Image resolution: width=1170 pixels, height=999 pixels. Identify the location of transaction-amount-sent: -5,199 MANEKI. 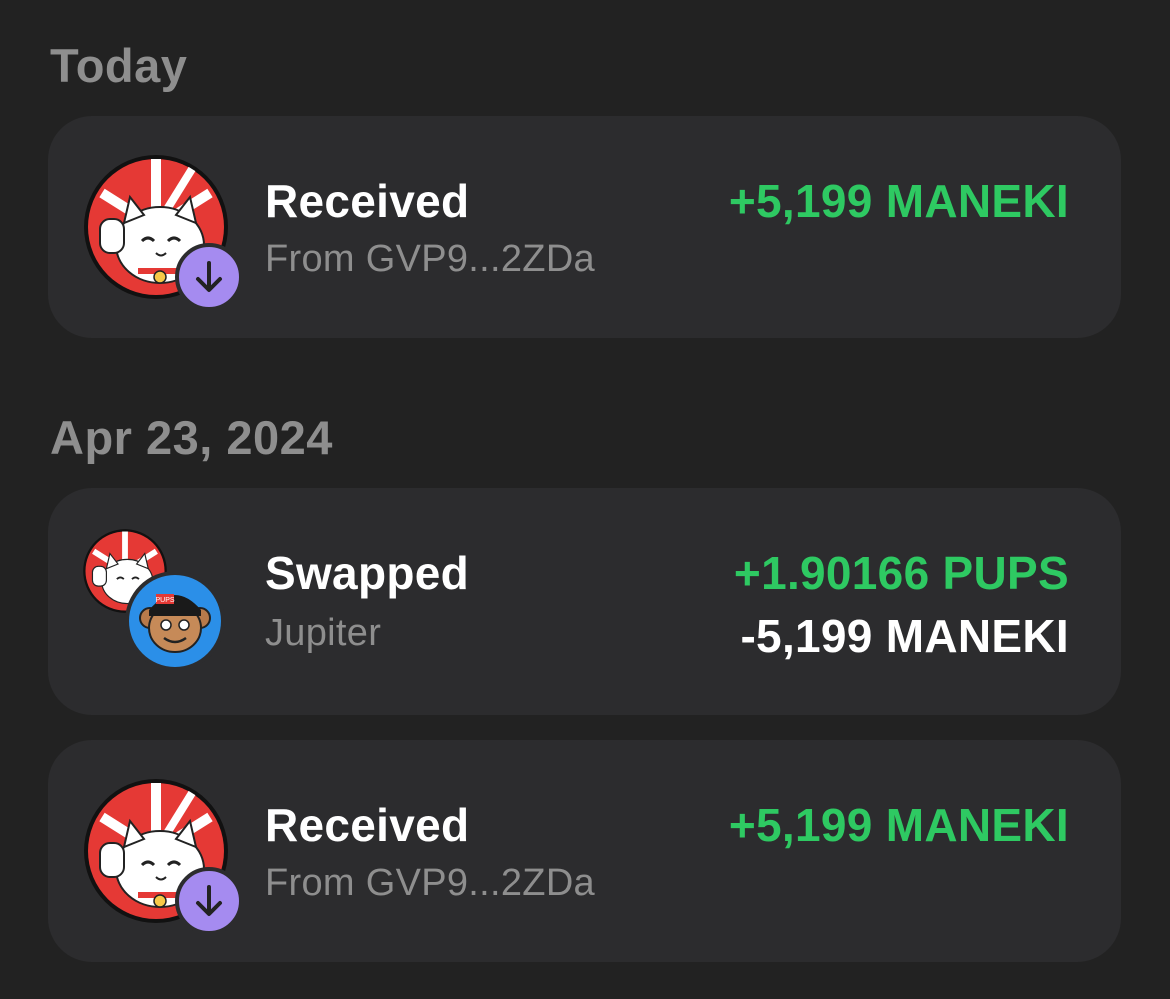
(904, 636).